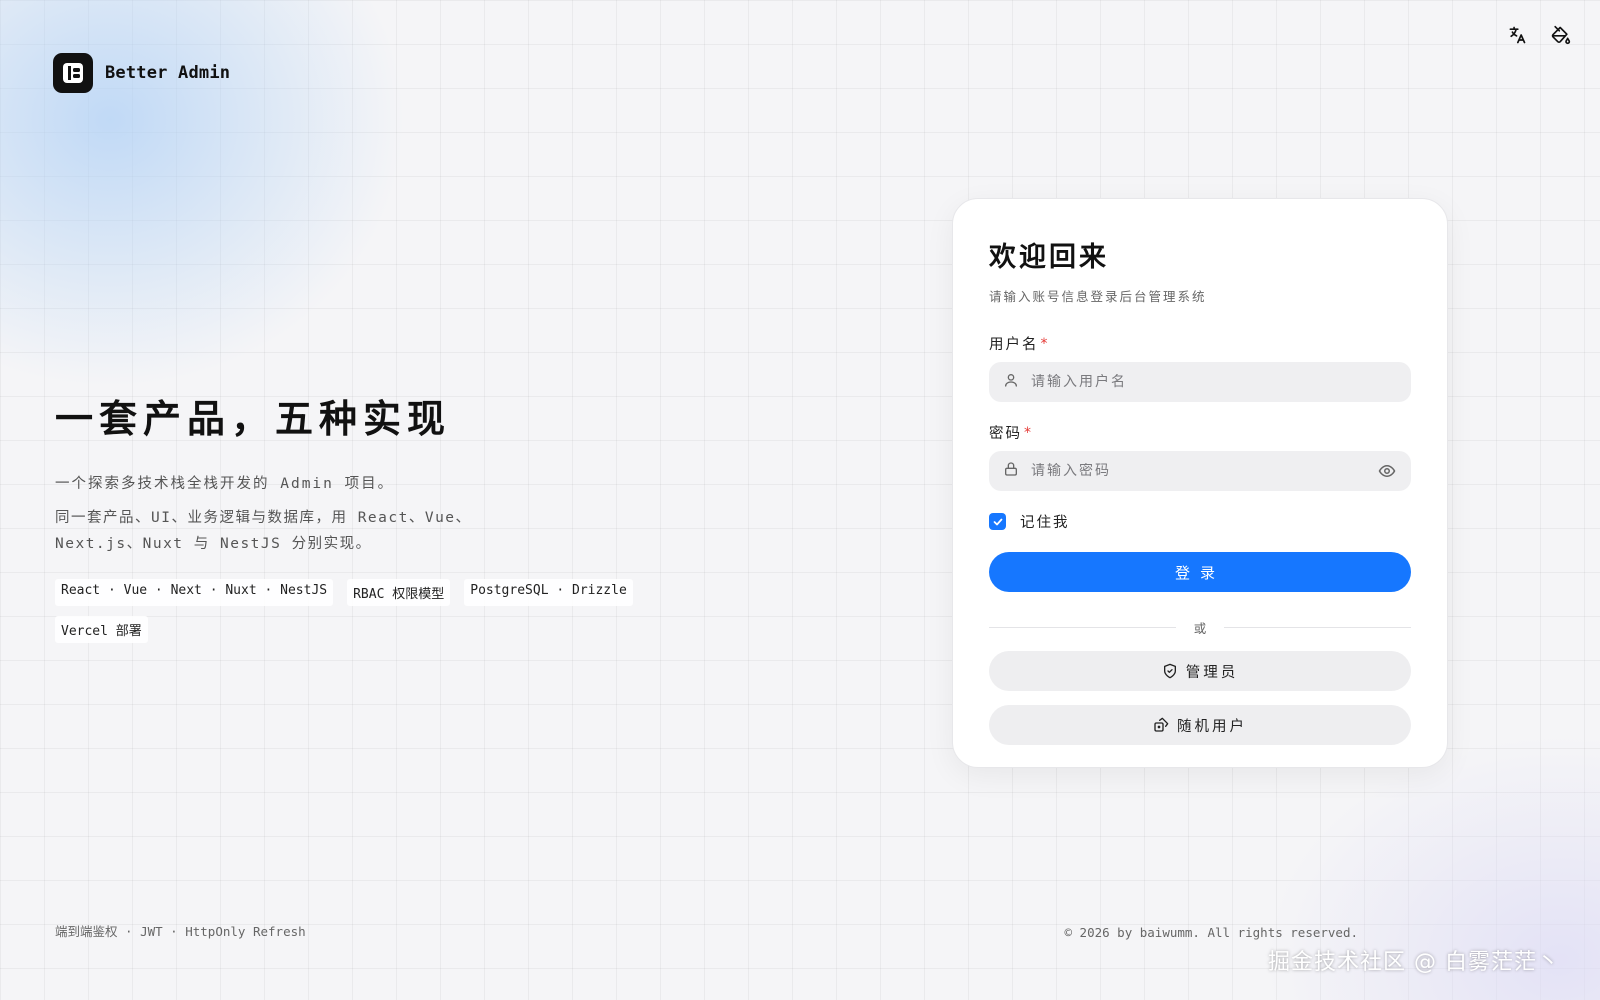  What do you see at coordinates (225, 484) in the screenshot?
I see `hero-subtitle: 一个探索多技术栈全栈开发的 Admin 项目。` at bounding box center [225, 484].